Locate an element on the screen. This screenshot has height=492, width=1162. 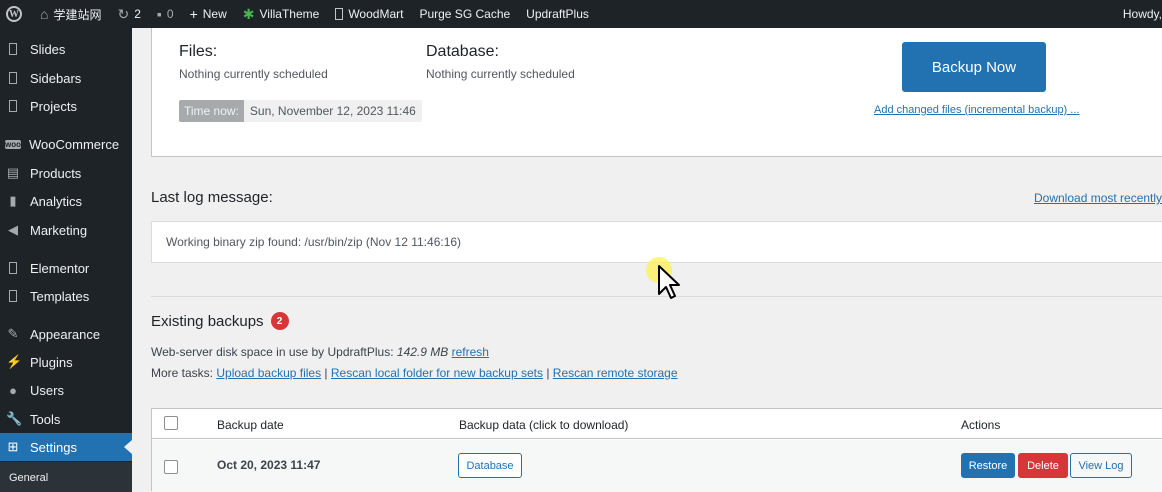
sidebar-item-sidebars: Sidebars is located at coordinates (66, 78).